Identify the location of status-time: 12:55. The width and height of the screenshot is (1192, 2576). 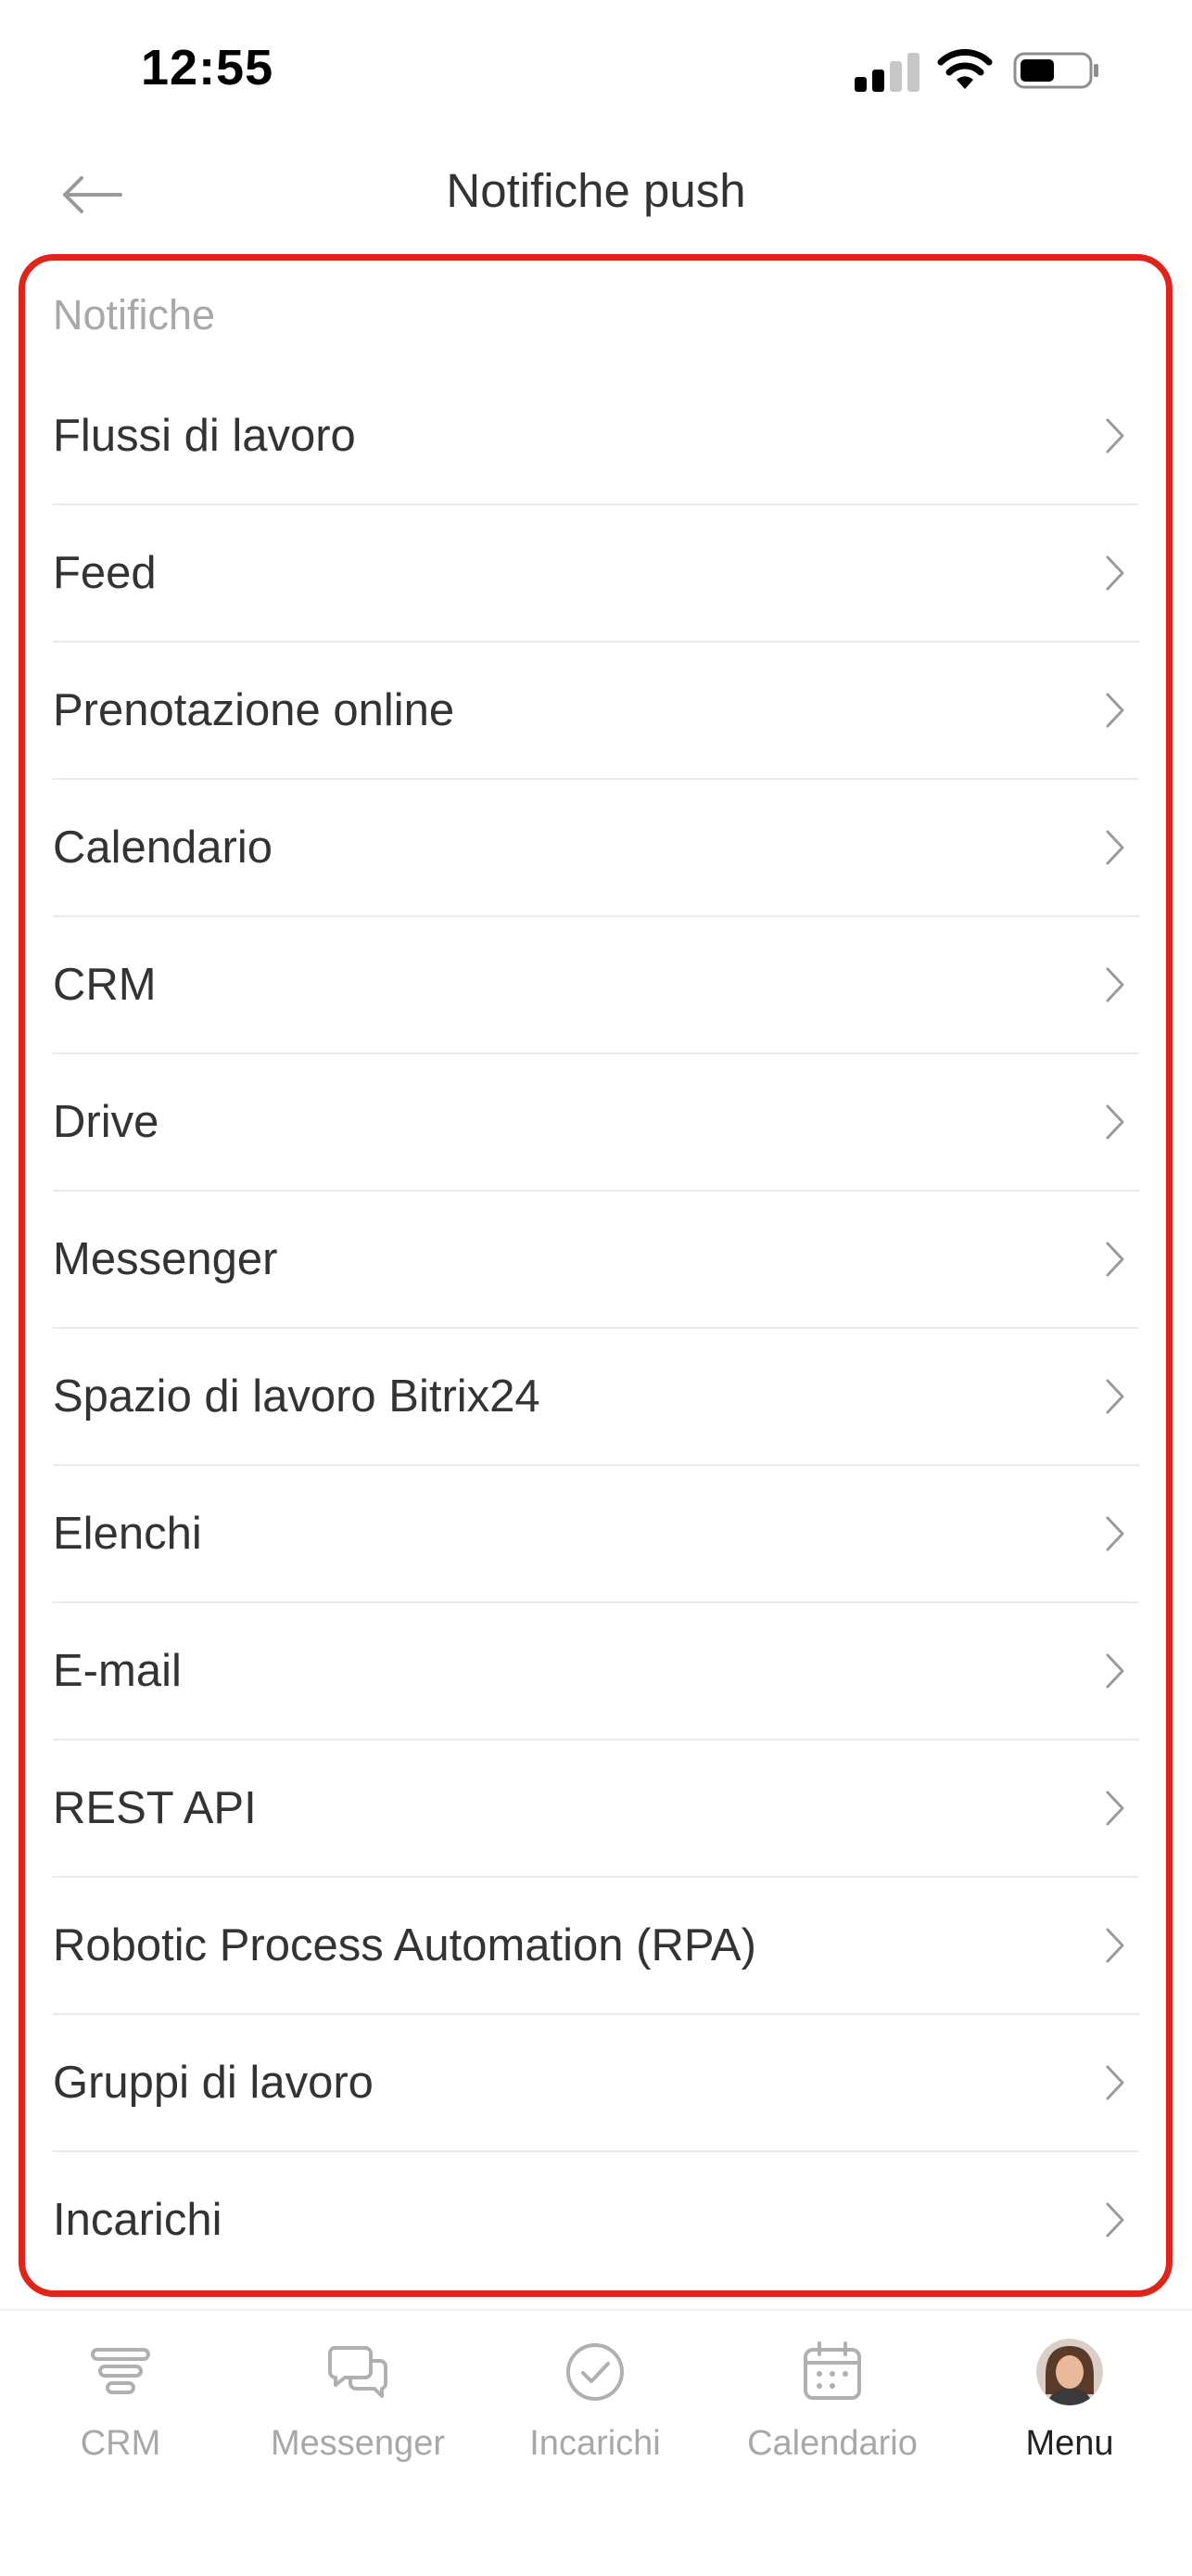
(207, 68).